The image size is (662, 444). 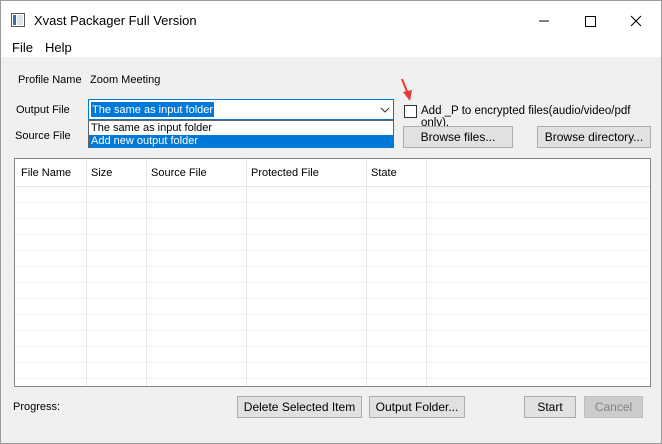 I want to click on dropdown-option-same-folder: The same as input folder, so click(x=241, y=128).